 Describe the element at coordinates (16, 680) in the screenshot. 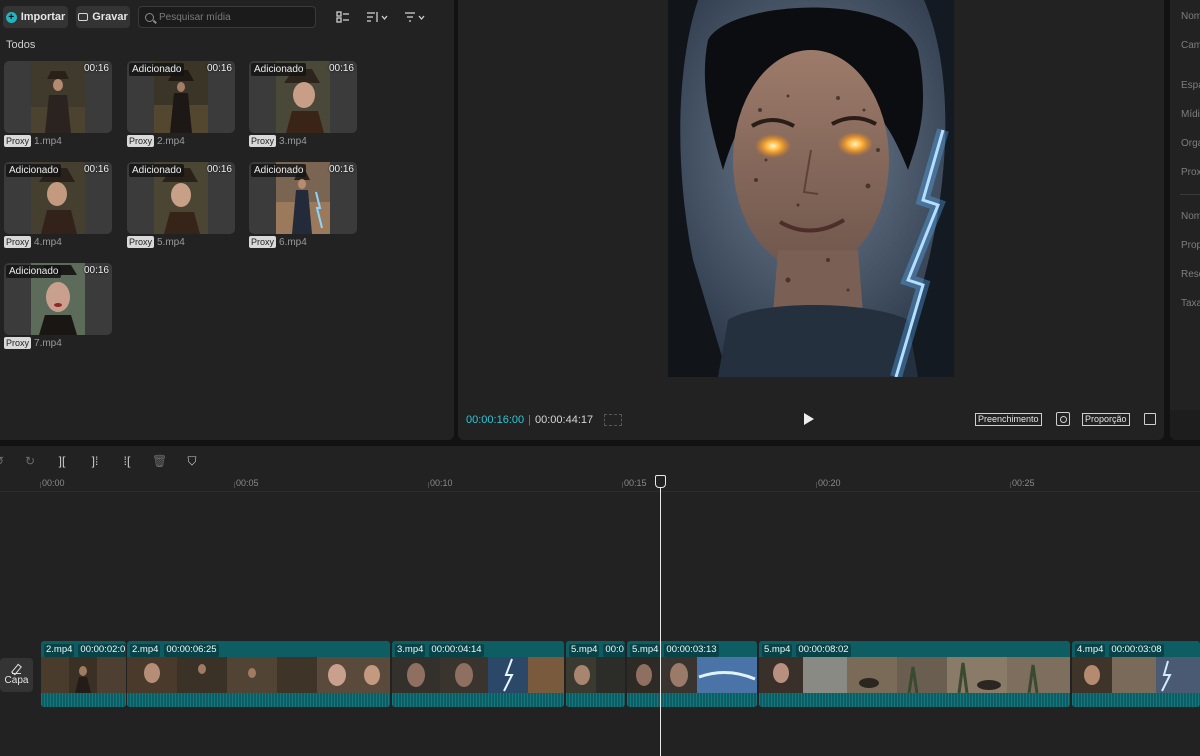

I see `cover-label: Capa` at that location.